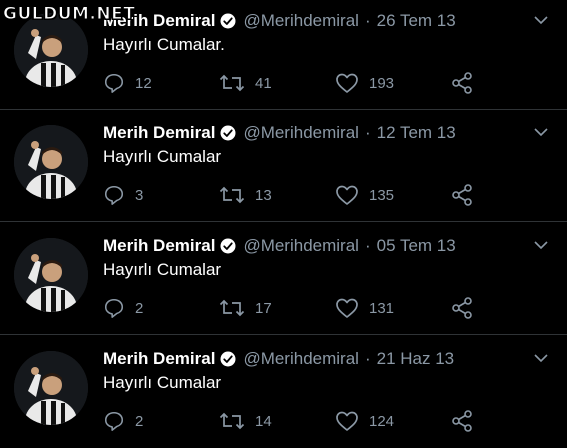  What do you see at coordinates (69, 14) in the screenshot?
I see `watermark-logo: GULDUM.NET` at bounding box center [69, 14].